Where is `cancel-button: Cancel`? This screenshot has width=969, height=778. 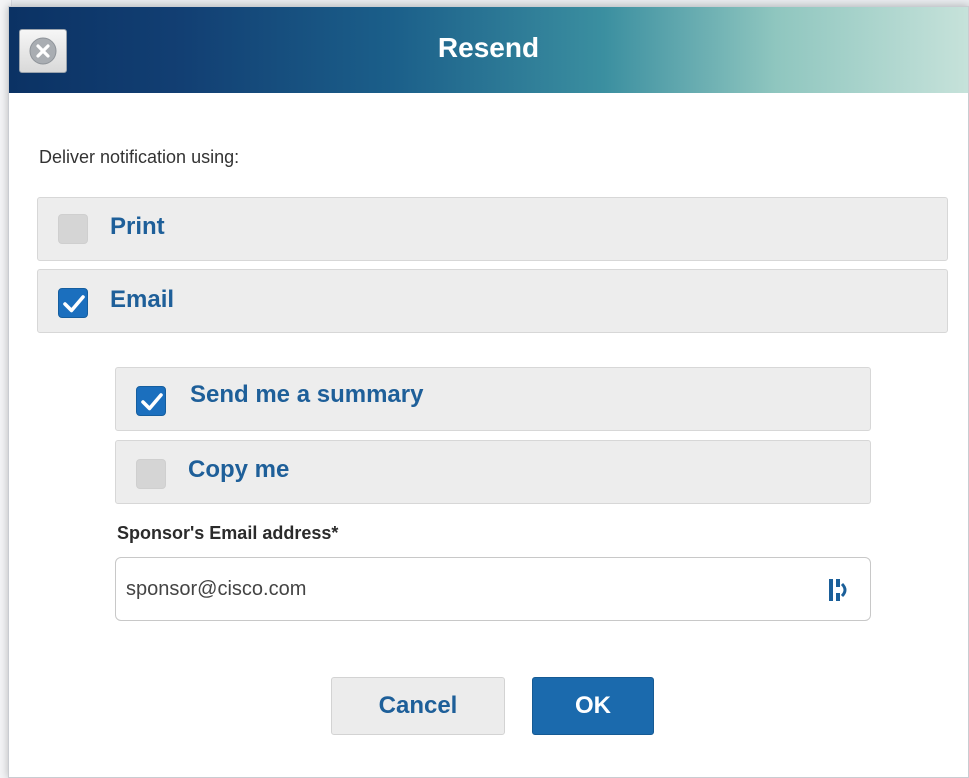 cancel-button: Cancel is located at coordinates (418, 706).